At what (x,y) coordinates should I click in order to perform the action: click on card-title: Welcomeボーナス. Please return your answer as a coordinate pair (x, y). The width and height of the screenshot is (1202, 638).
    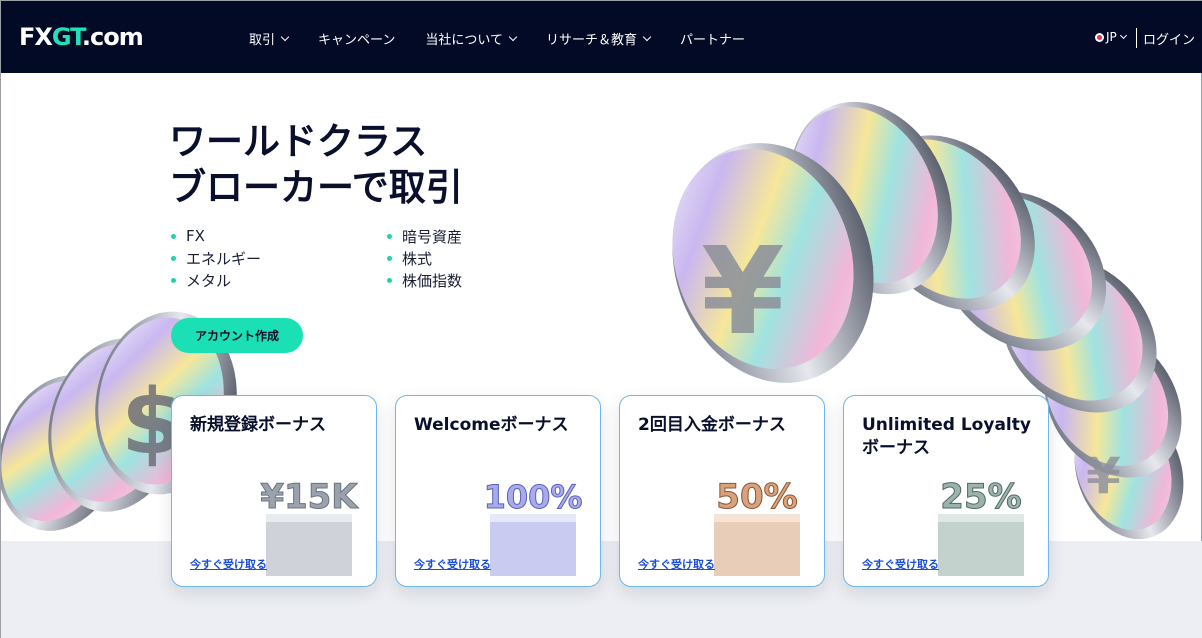
    Looking at the image, I should click on (491, 425).